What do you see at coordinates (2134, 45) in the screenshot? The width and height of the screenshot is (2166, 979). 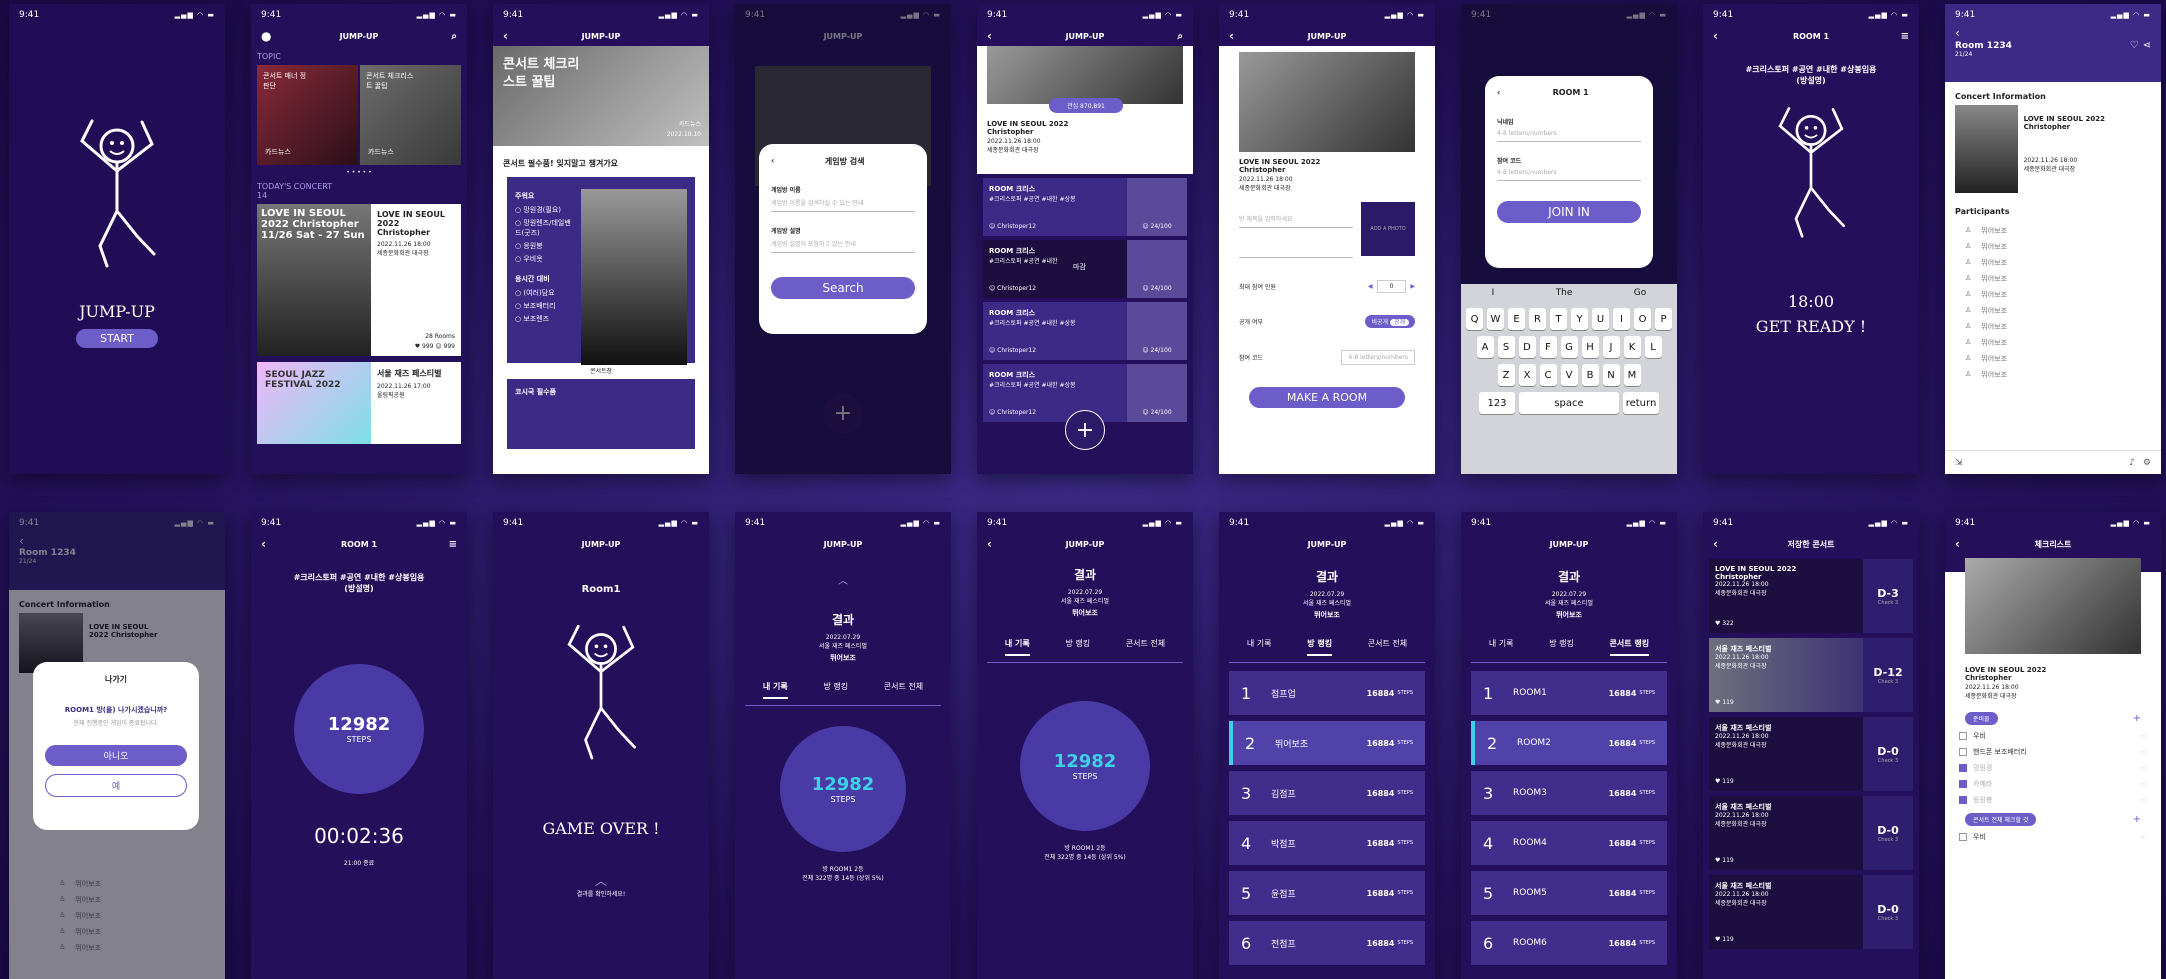 I see `heart-icon: ♡` at bounding box center [2134, 45].